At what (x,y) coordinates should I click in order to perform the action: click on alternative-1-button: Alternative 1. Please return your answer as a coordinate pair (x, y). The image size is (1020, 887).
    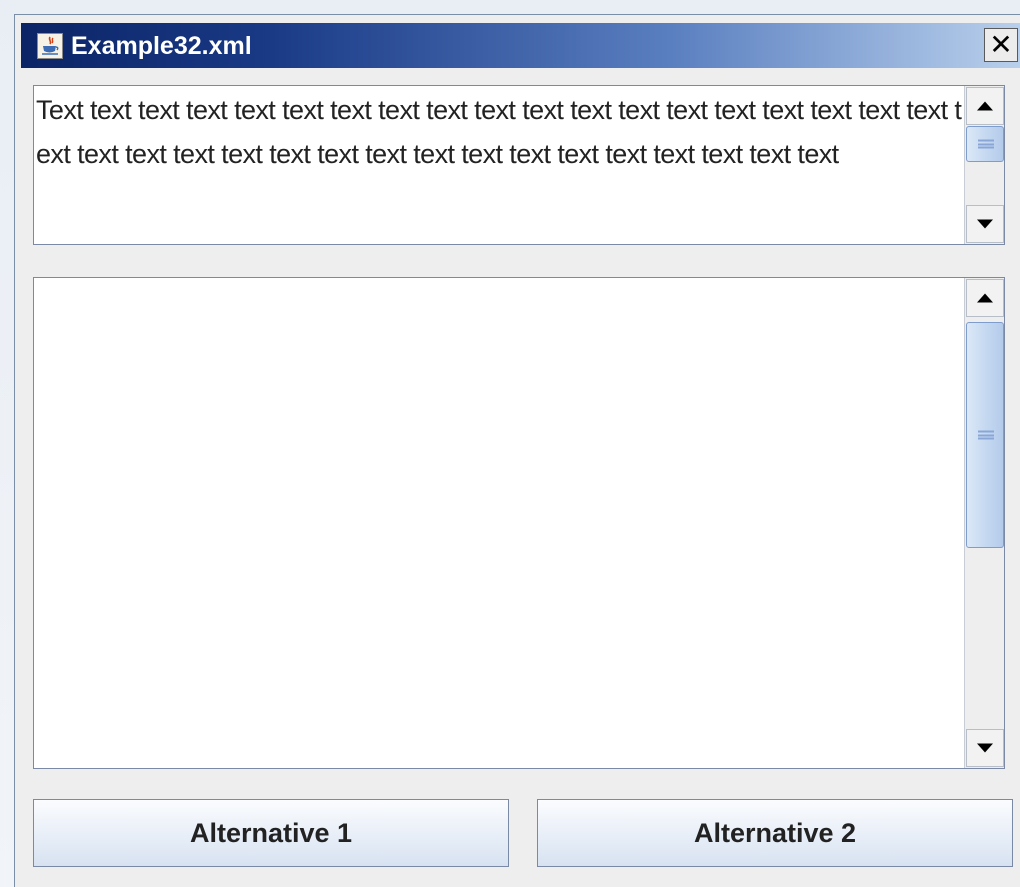
    Looking at the image, I should click on (271, 833).